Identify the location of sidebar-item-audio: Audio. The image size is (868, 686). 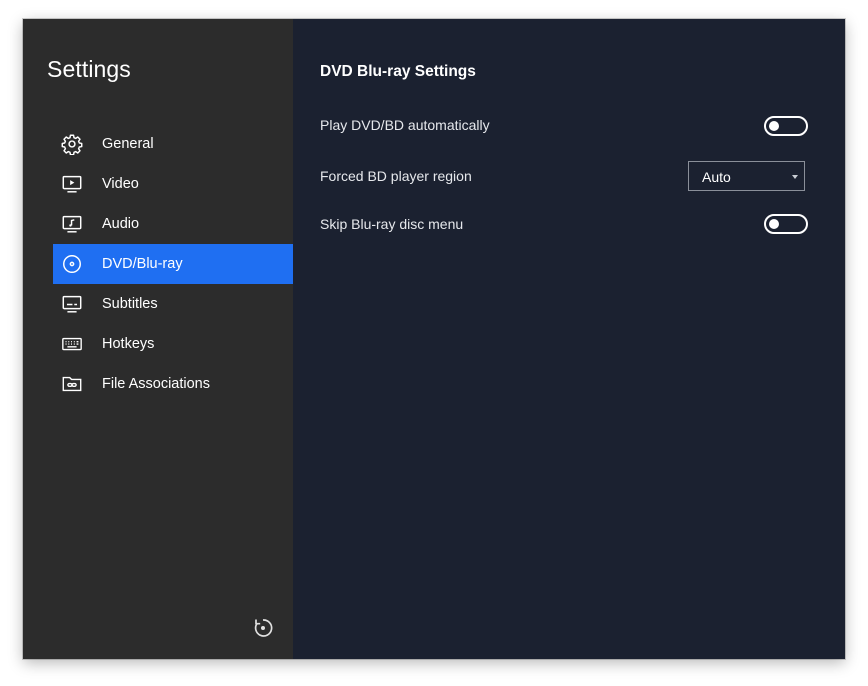
(173, 224).